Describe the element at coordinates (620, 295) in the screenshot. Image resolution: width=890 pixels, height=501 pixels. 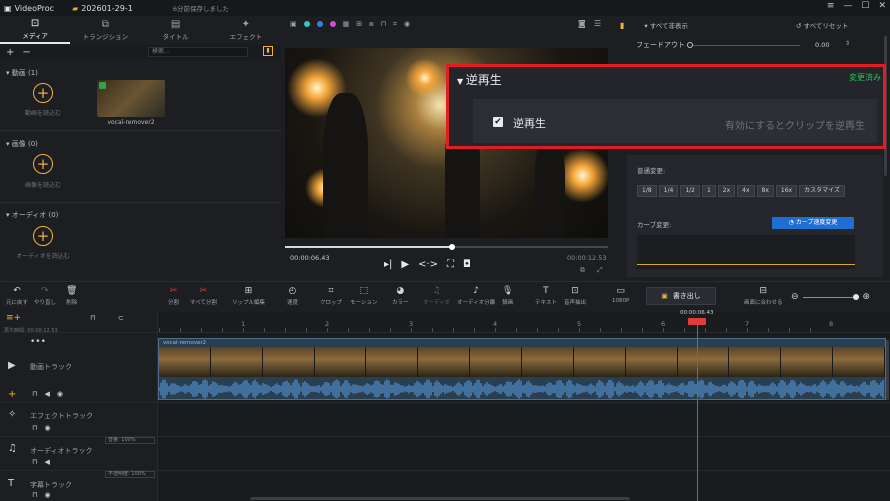
I see `resolution-button: ▭ 1080P` at that location.